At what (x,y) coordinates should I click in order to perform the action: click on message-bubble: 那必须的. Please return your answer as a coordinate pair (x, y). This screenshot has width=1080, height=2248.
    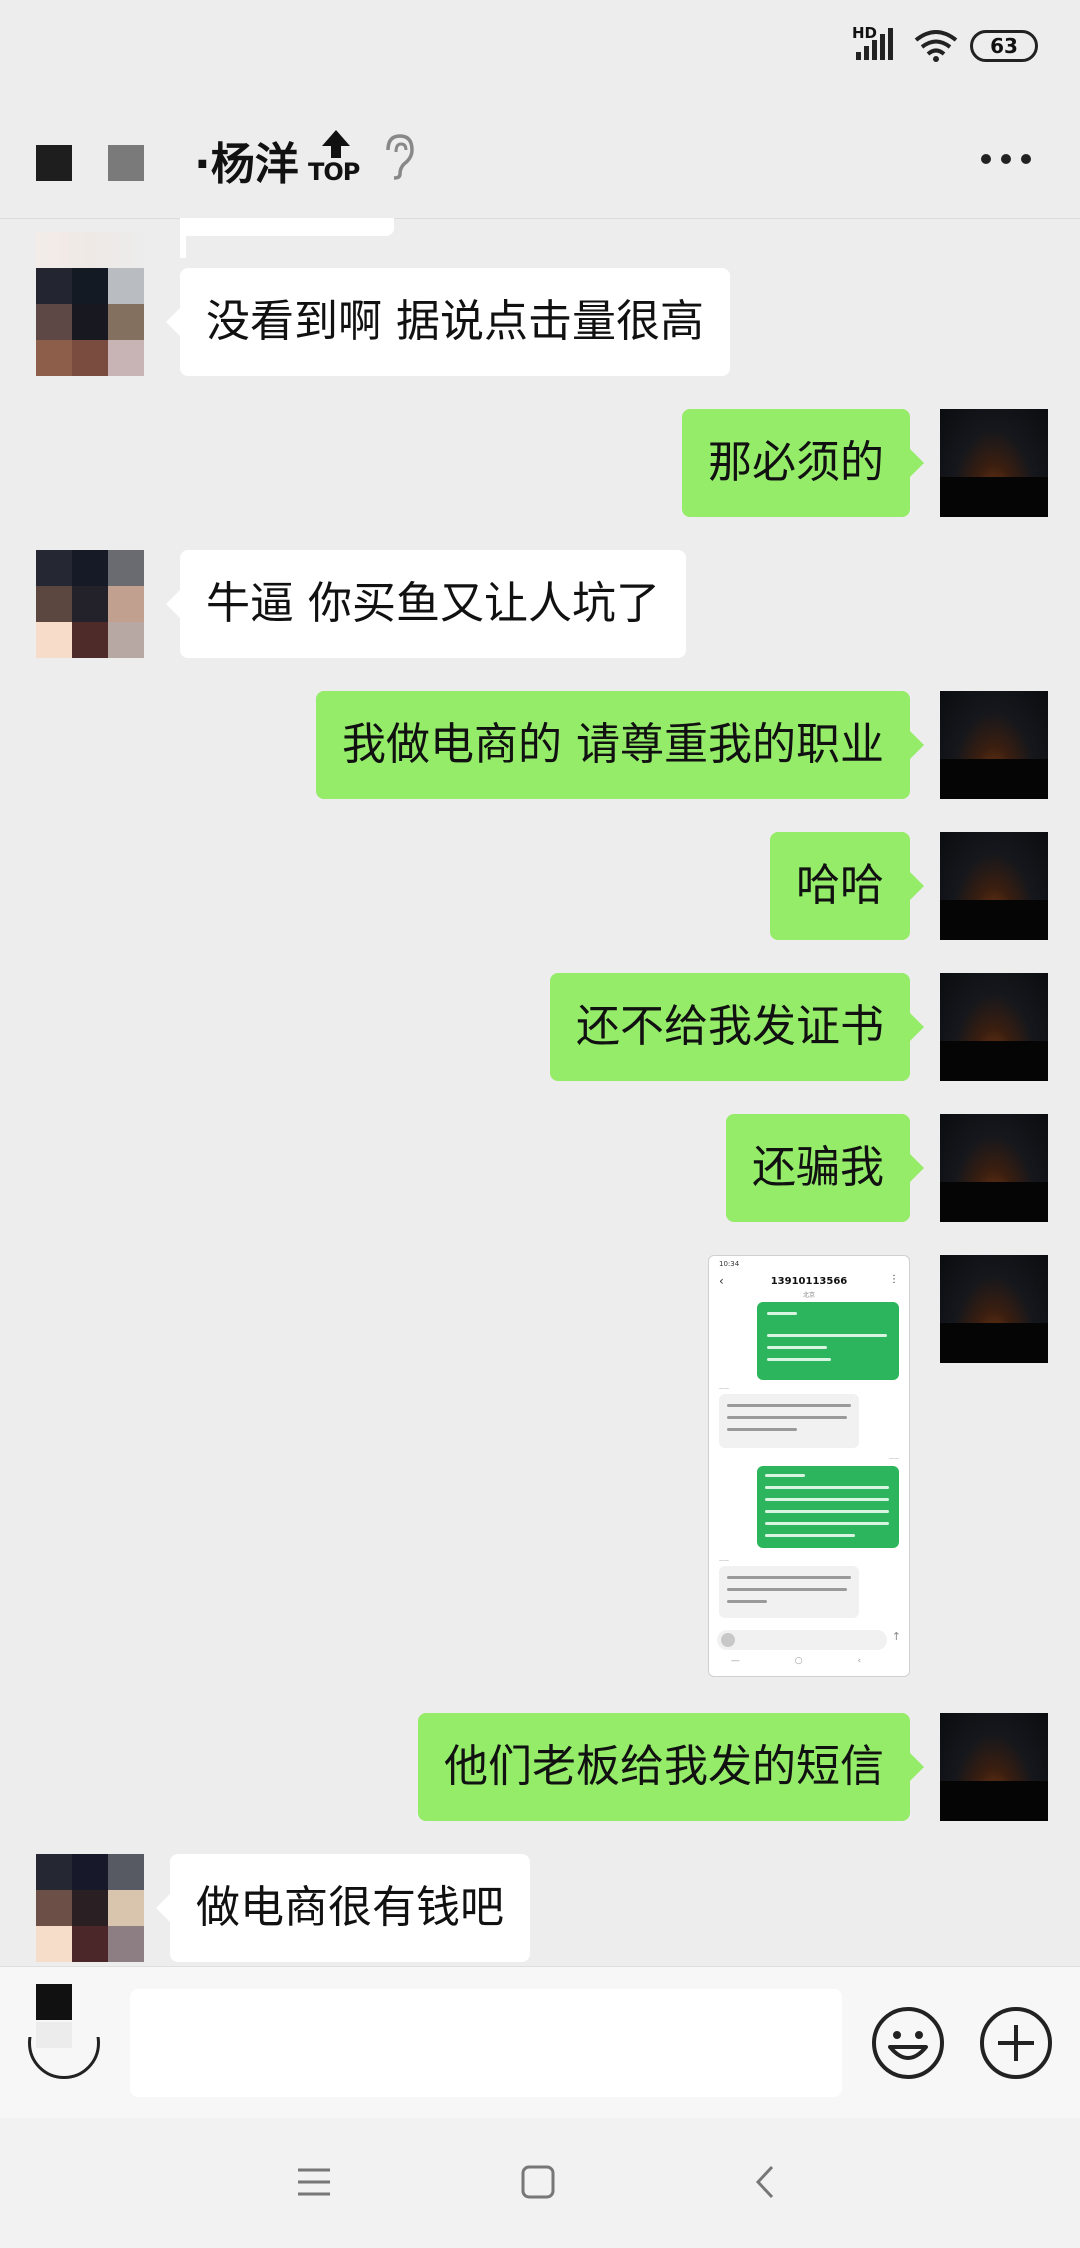
    Looking at the image, I should click on (803, 463).